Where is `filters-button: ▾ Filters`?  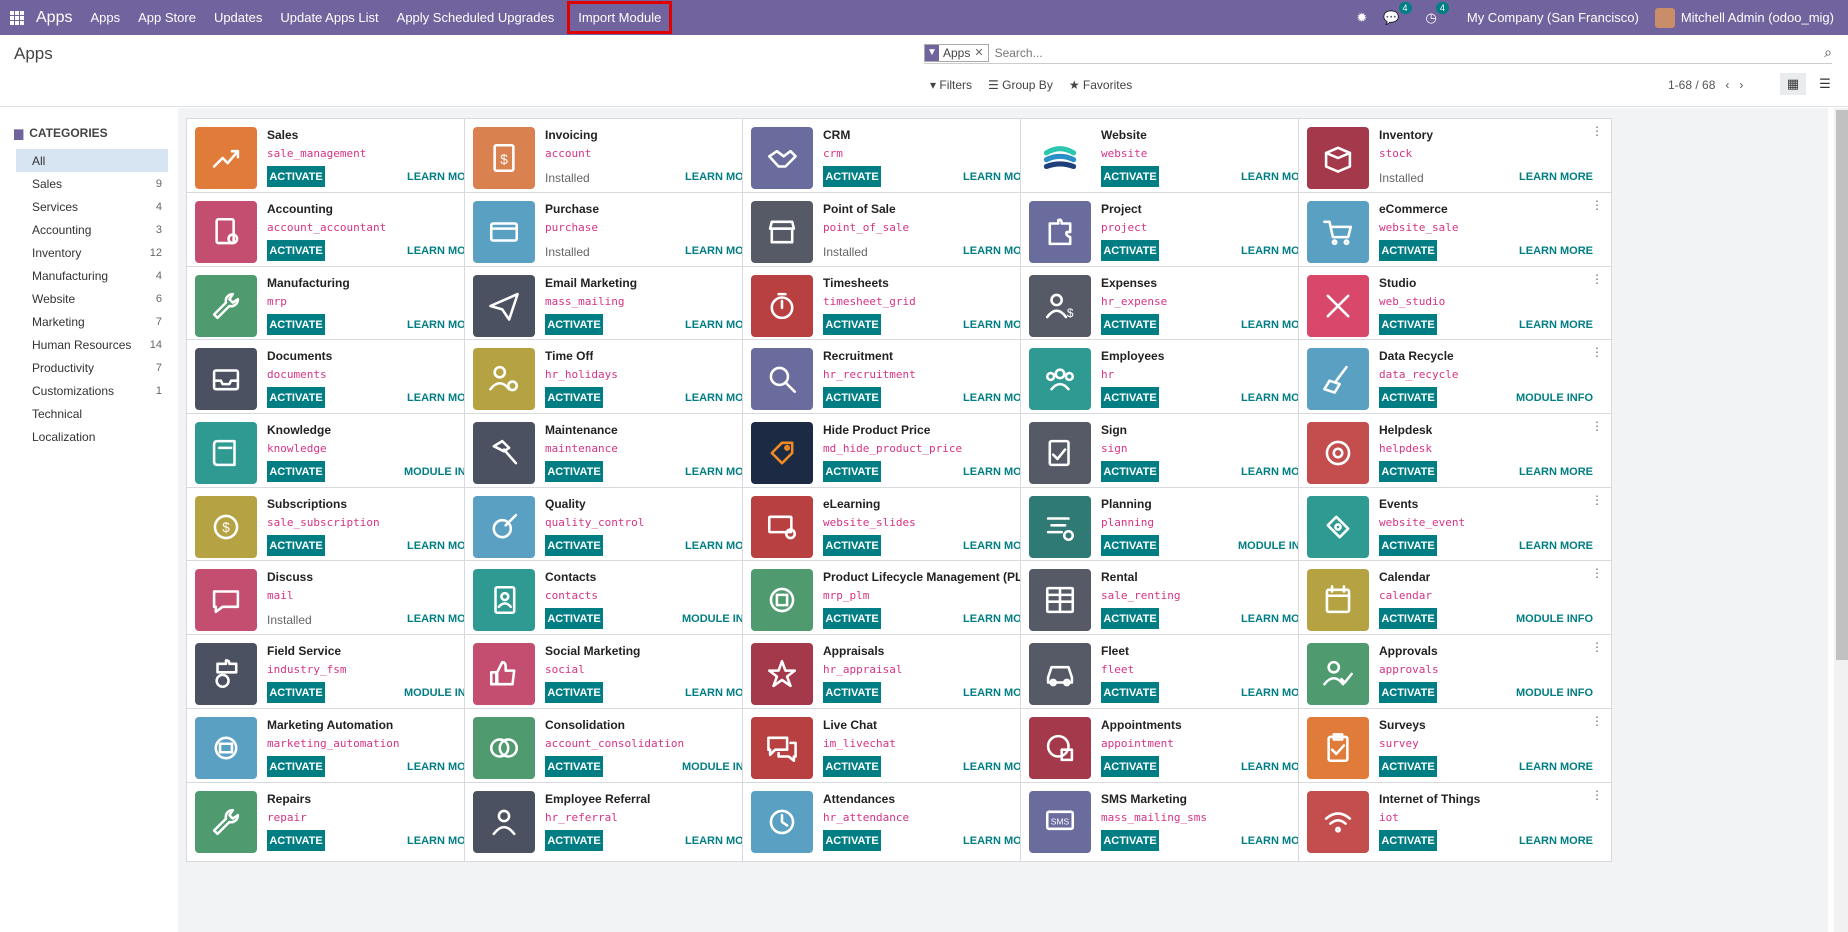 filters-button: ▾ Filters is located at coordinates (951, 85).